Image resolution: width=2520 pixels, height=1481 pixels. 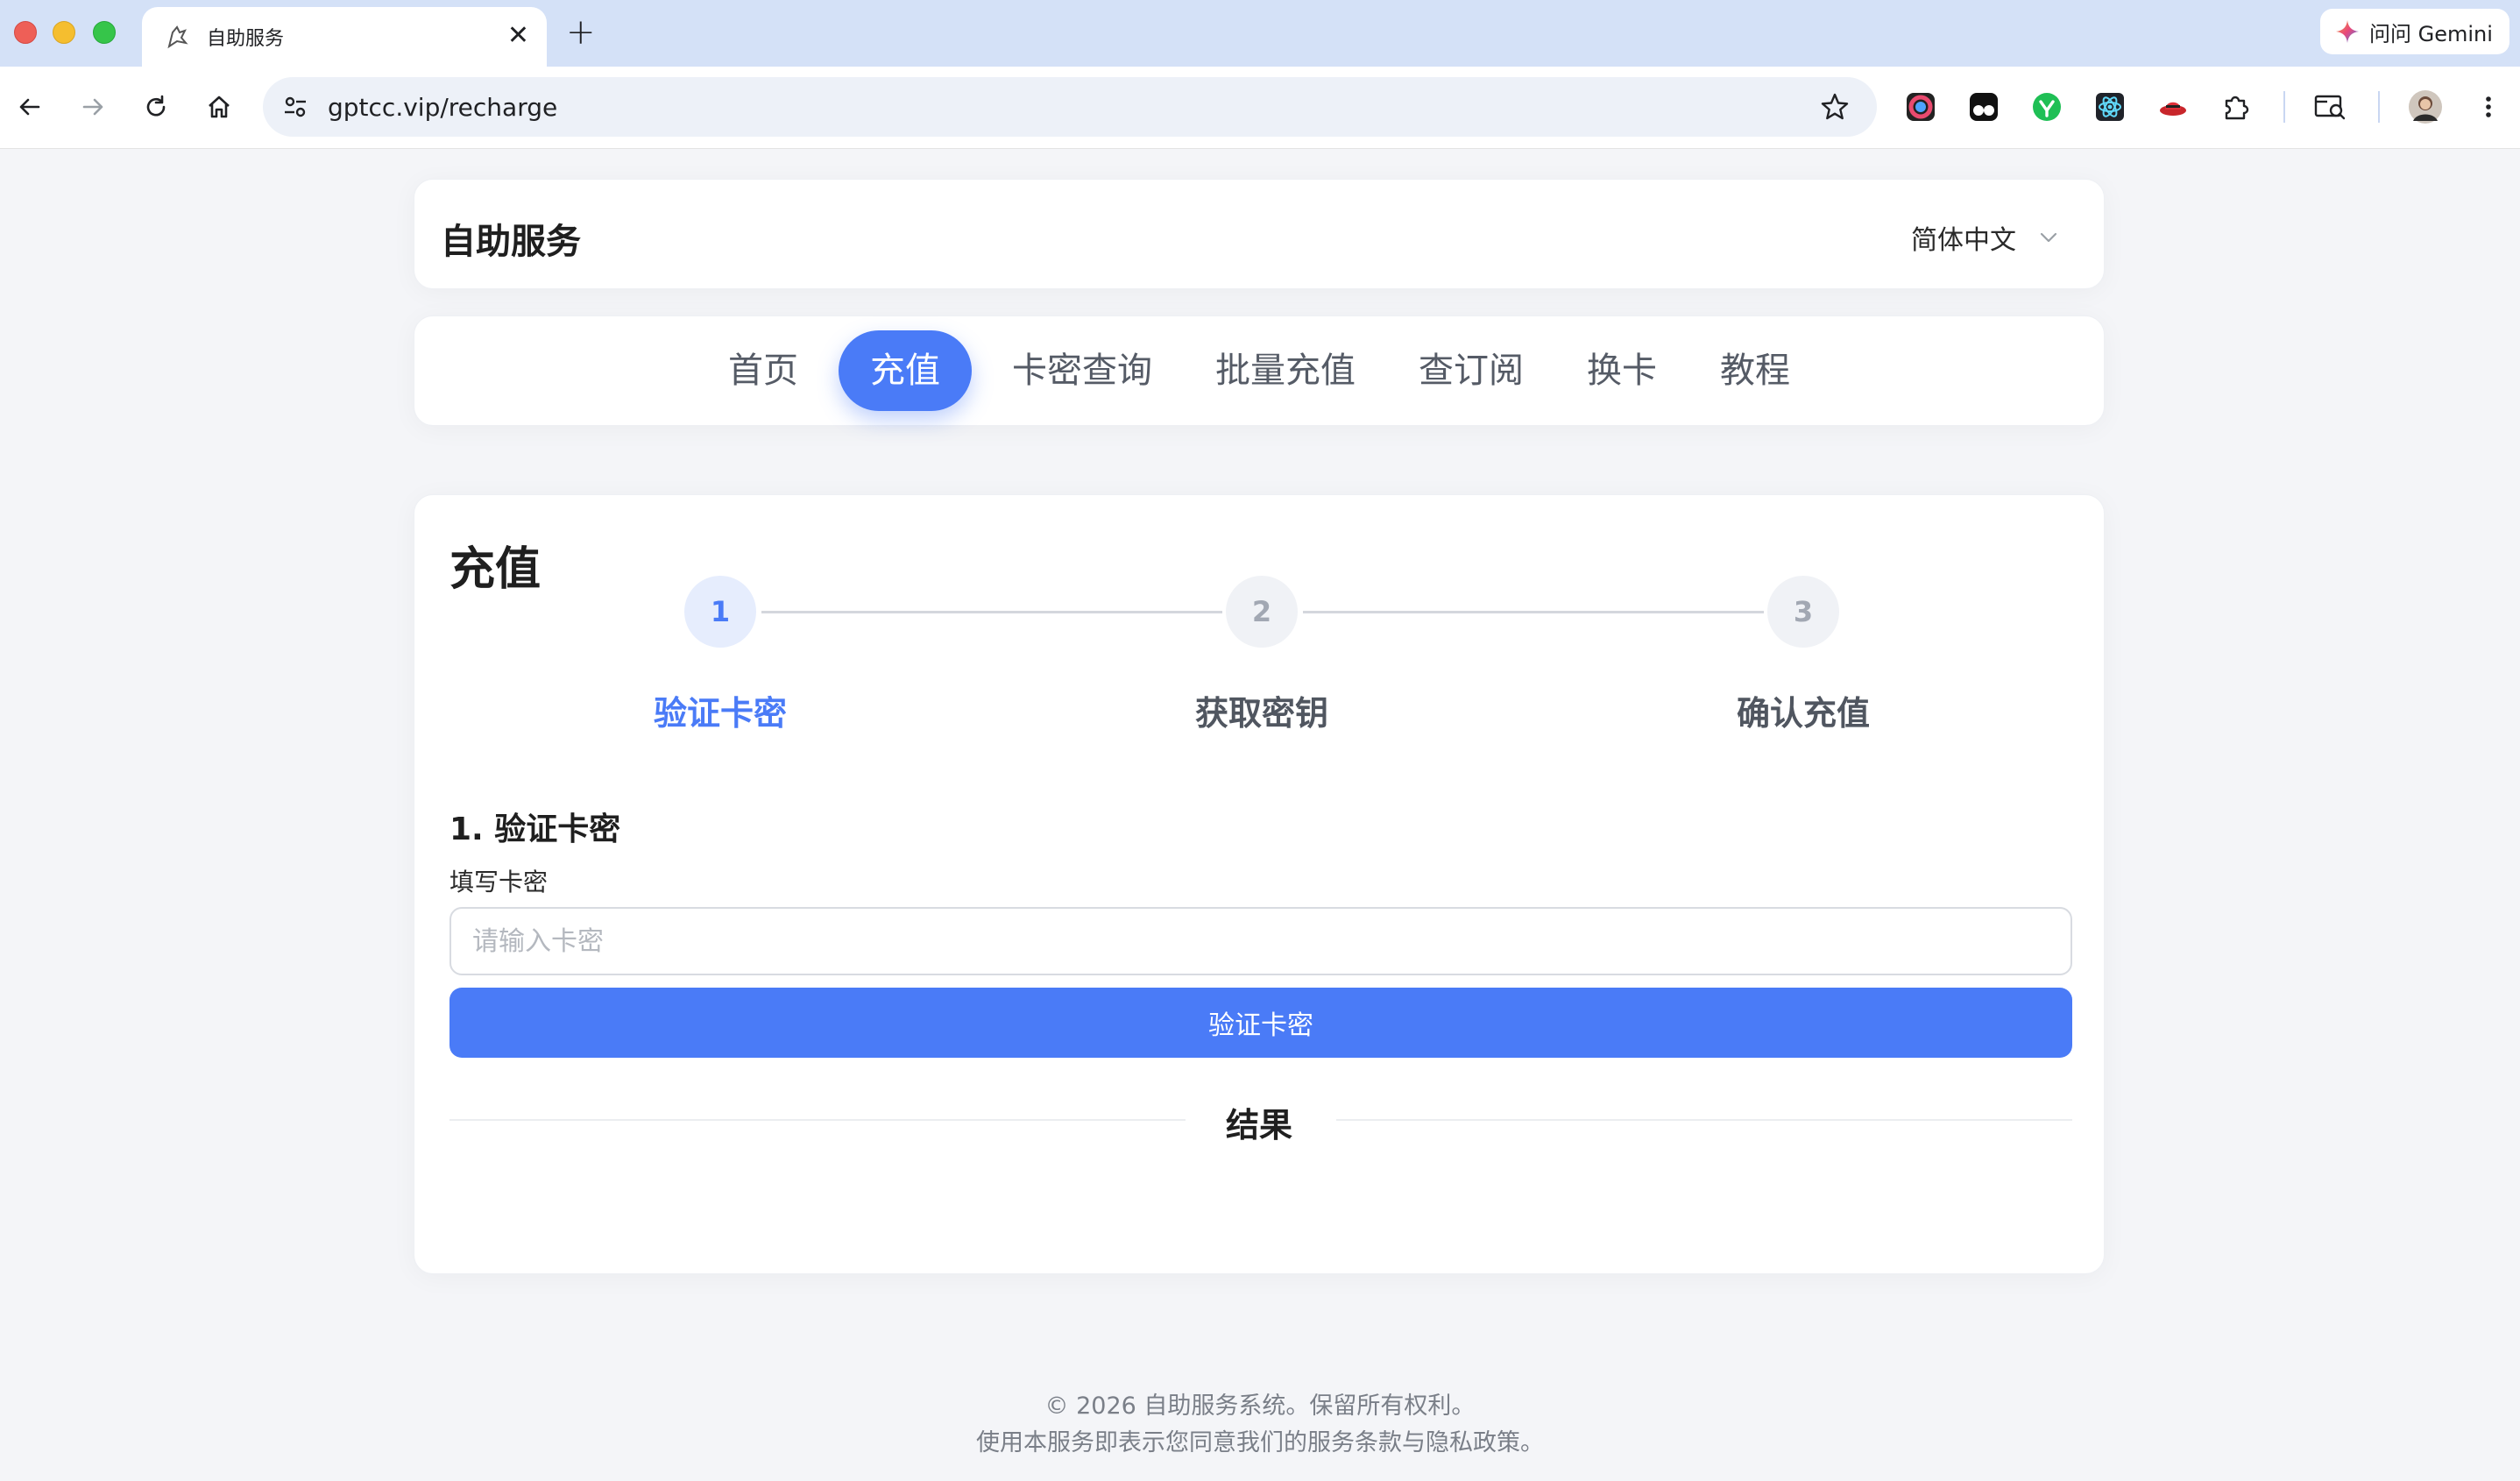 I want to click on color-picker-extension-icon, so click(x=1920, y=106).